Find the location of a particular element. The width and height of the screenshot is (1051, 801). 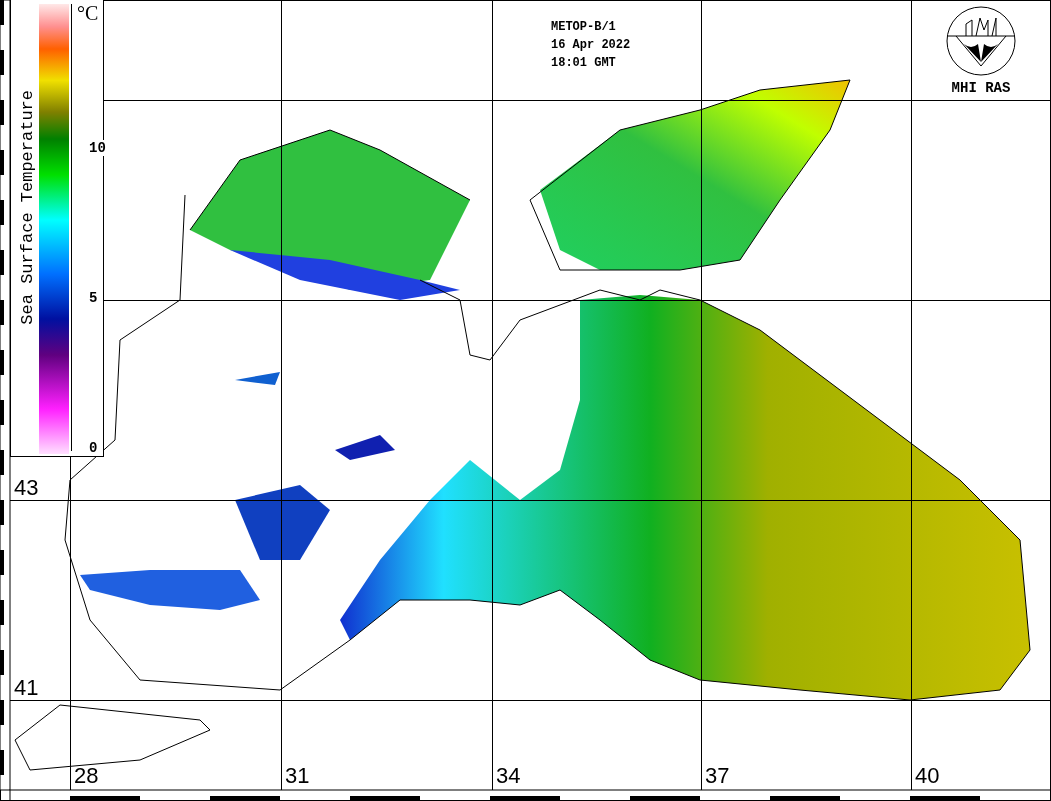

logo-caption: MHI RAS is located at coordinates (981, 88).